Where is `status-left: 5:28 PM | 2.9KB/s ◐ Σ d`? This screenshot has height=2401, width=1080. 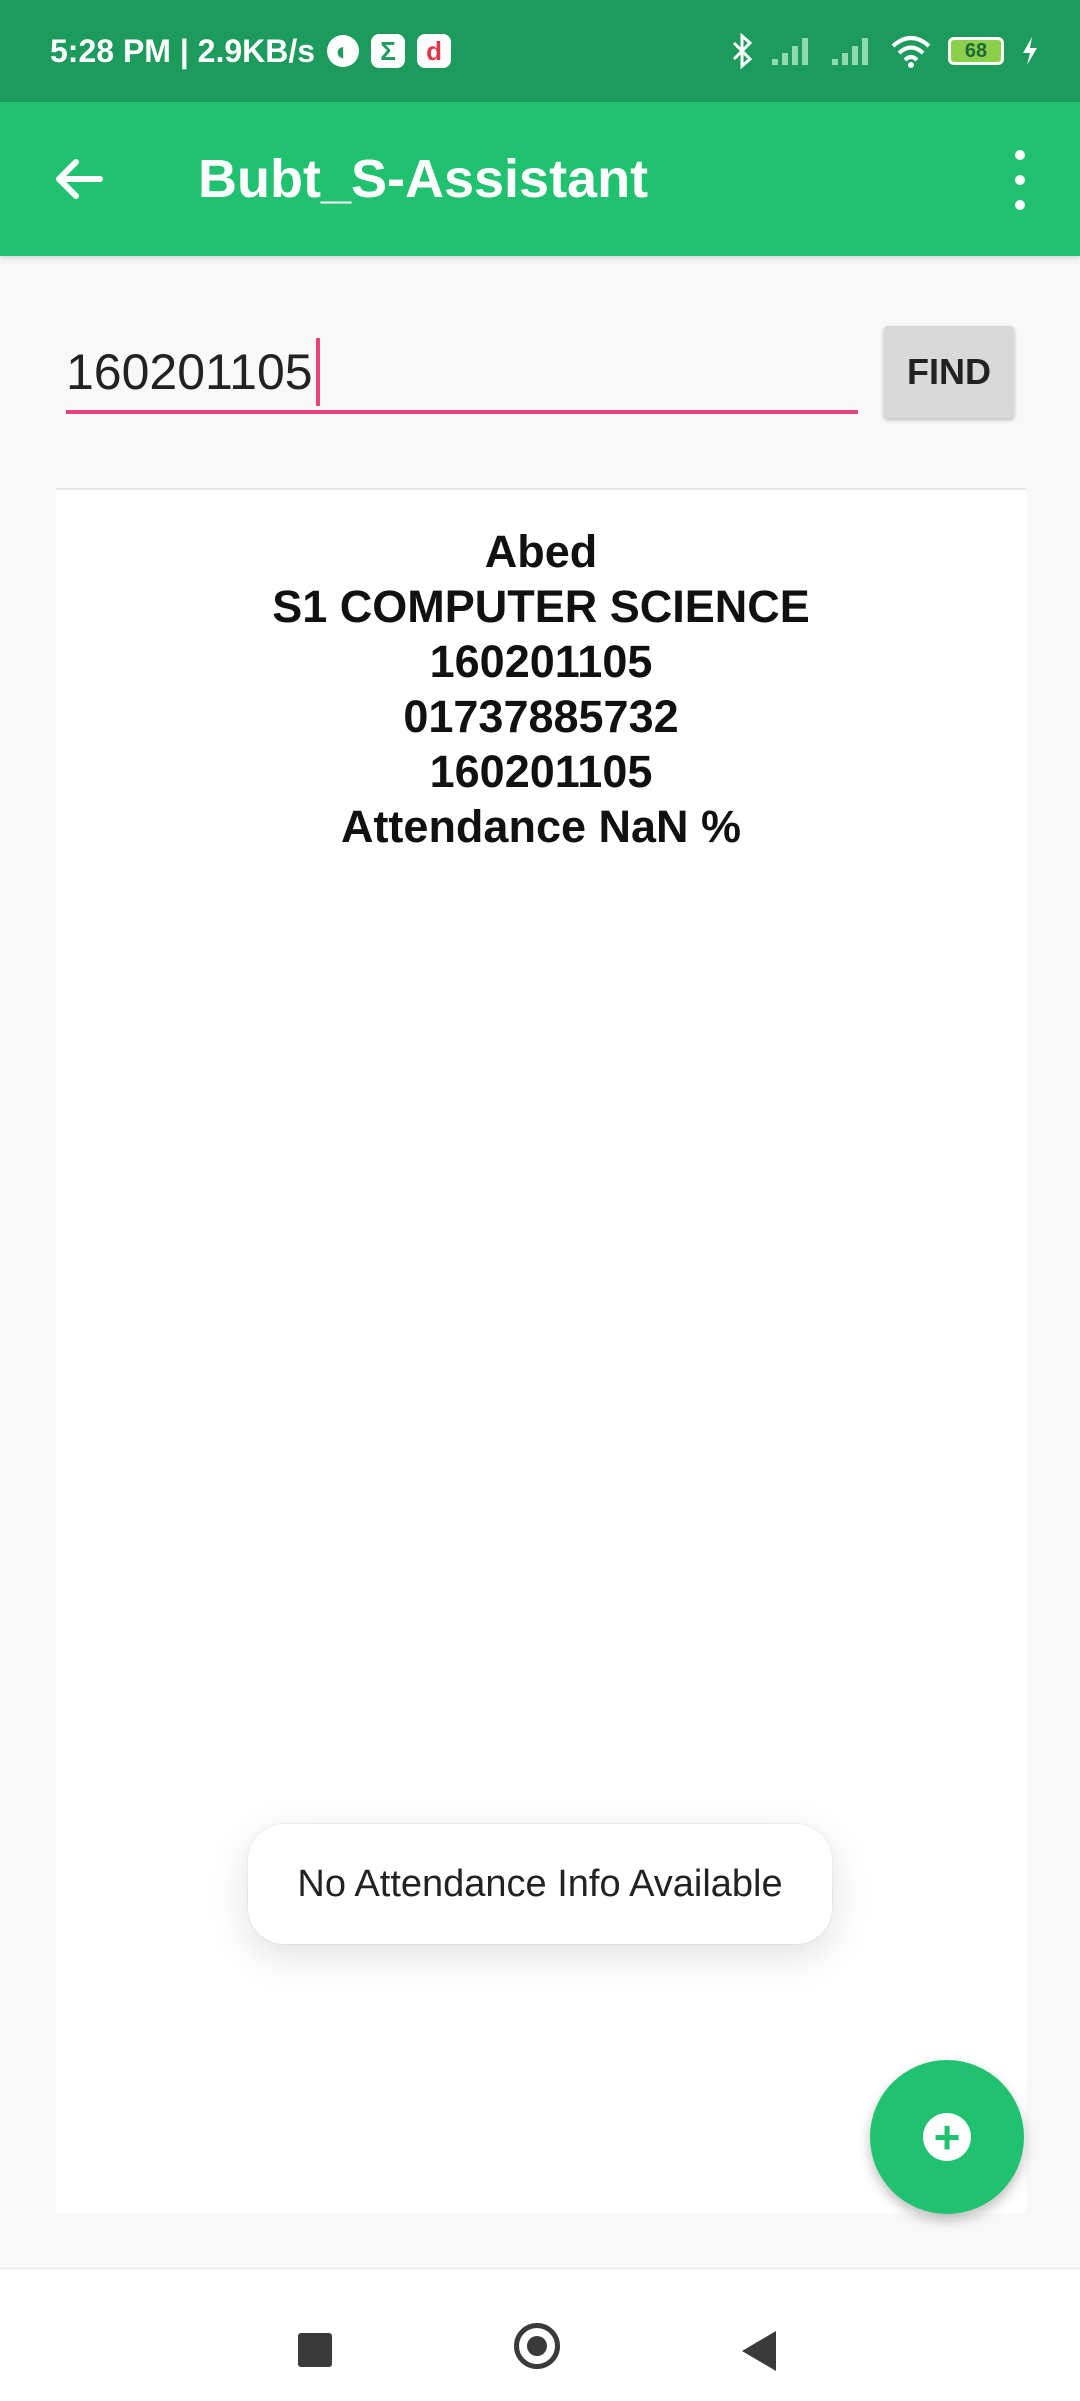
status-left: 5:28 PM | 2.9KB/s ◐ Σ d is located at coordinates (251, 51).